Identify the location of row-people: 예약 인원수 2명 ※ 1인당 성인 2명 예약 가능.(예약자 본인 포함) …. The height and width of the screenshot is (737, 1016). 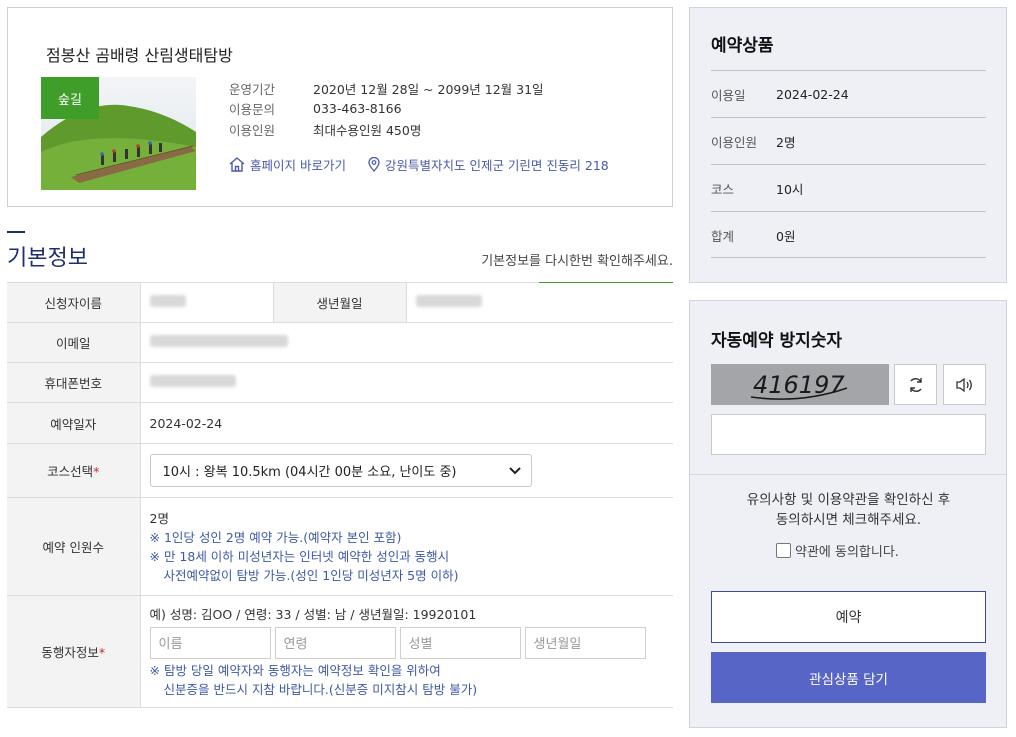
(340, 546).